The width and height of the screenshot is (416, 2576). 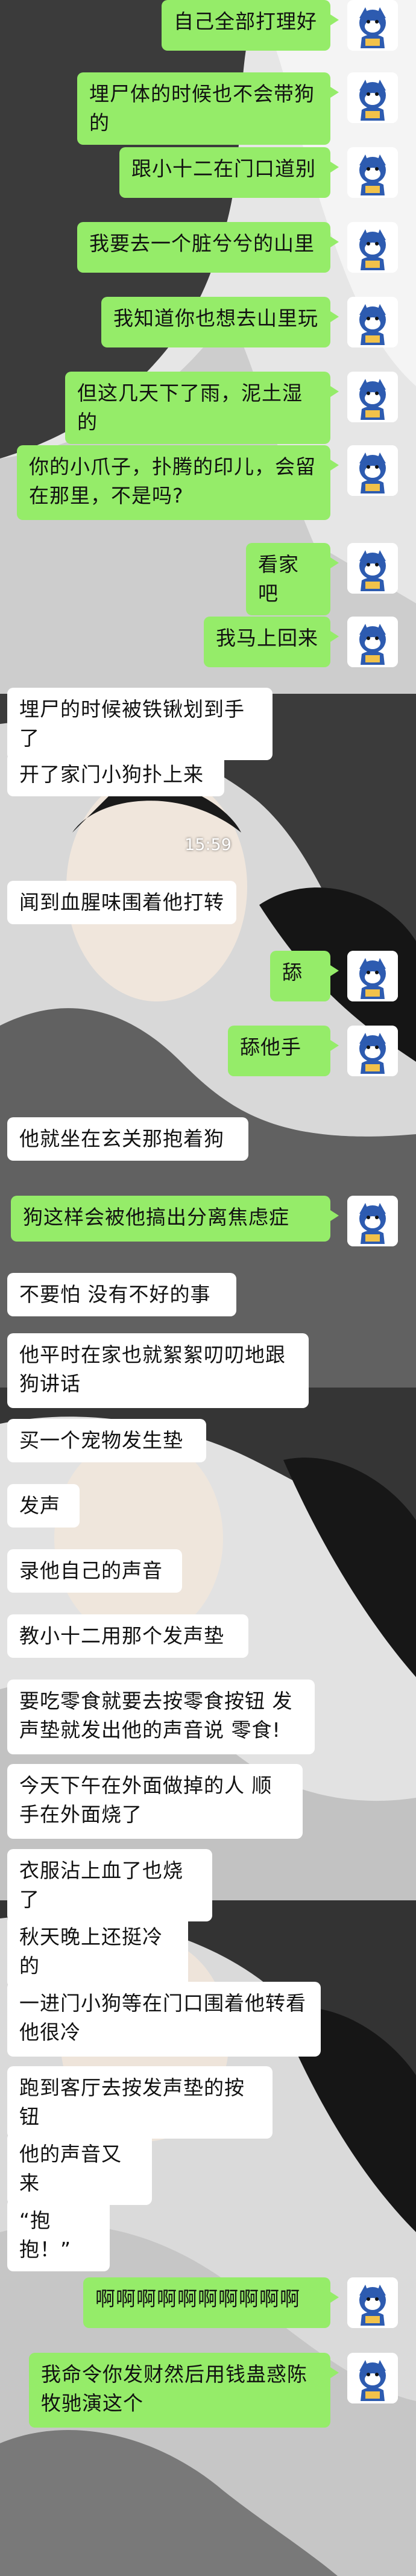 I want to click on message-bubble: 自己全部打理好, so click(x=251, y=25).